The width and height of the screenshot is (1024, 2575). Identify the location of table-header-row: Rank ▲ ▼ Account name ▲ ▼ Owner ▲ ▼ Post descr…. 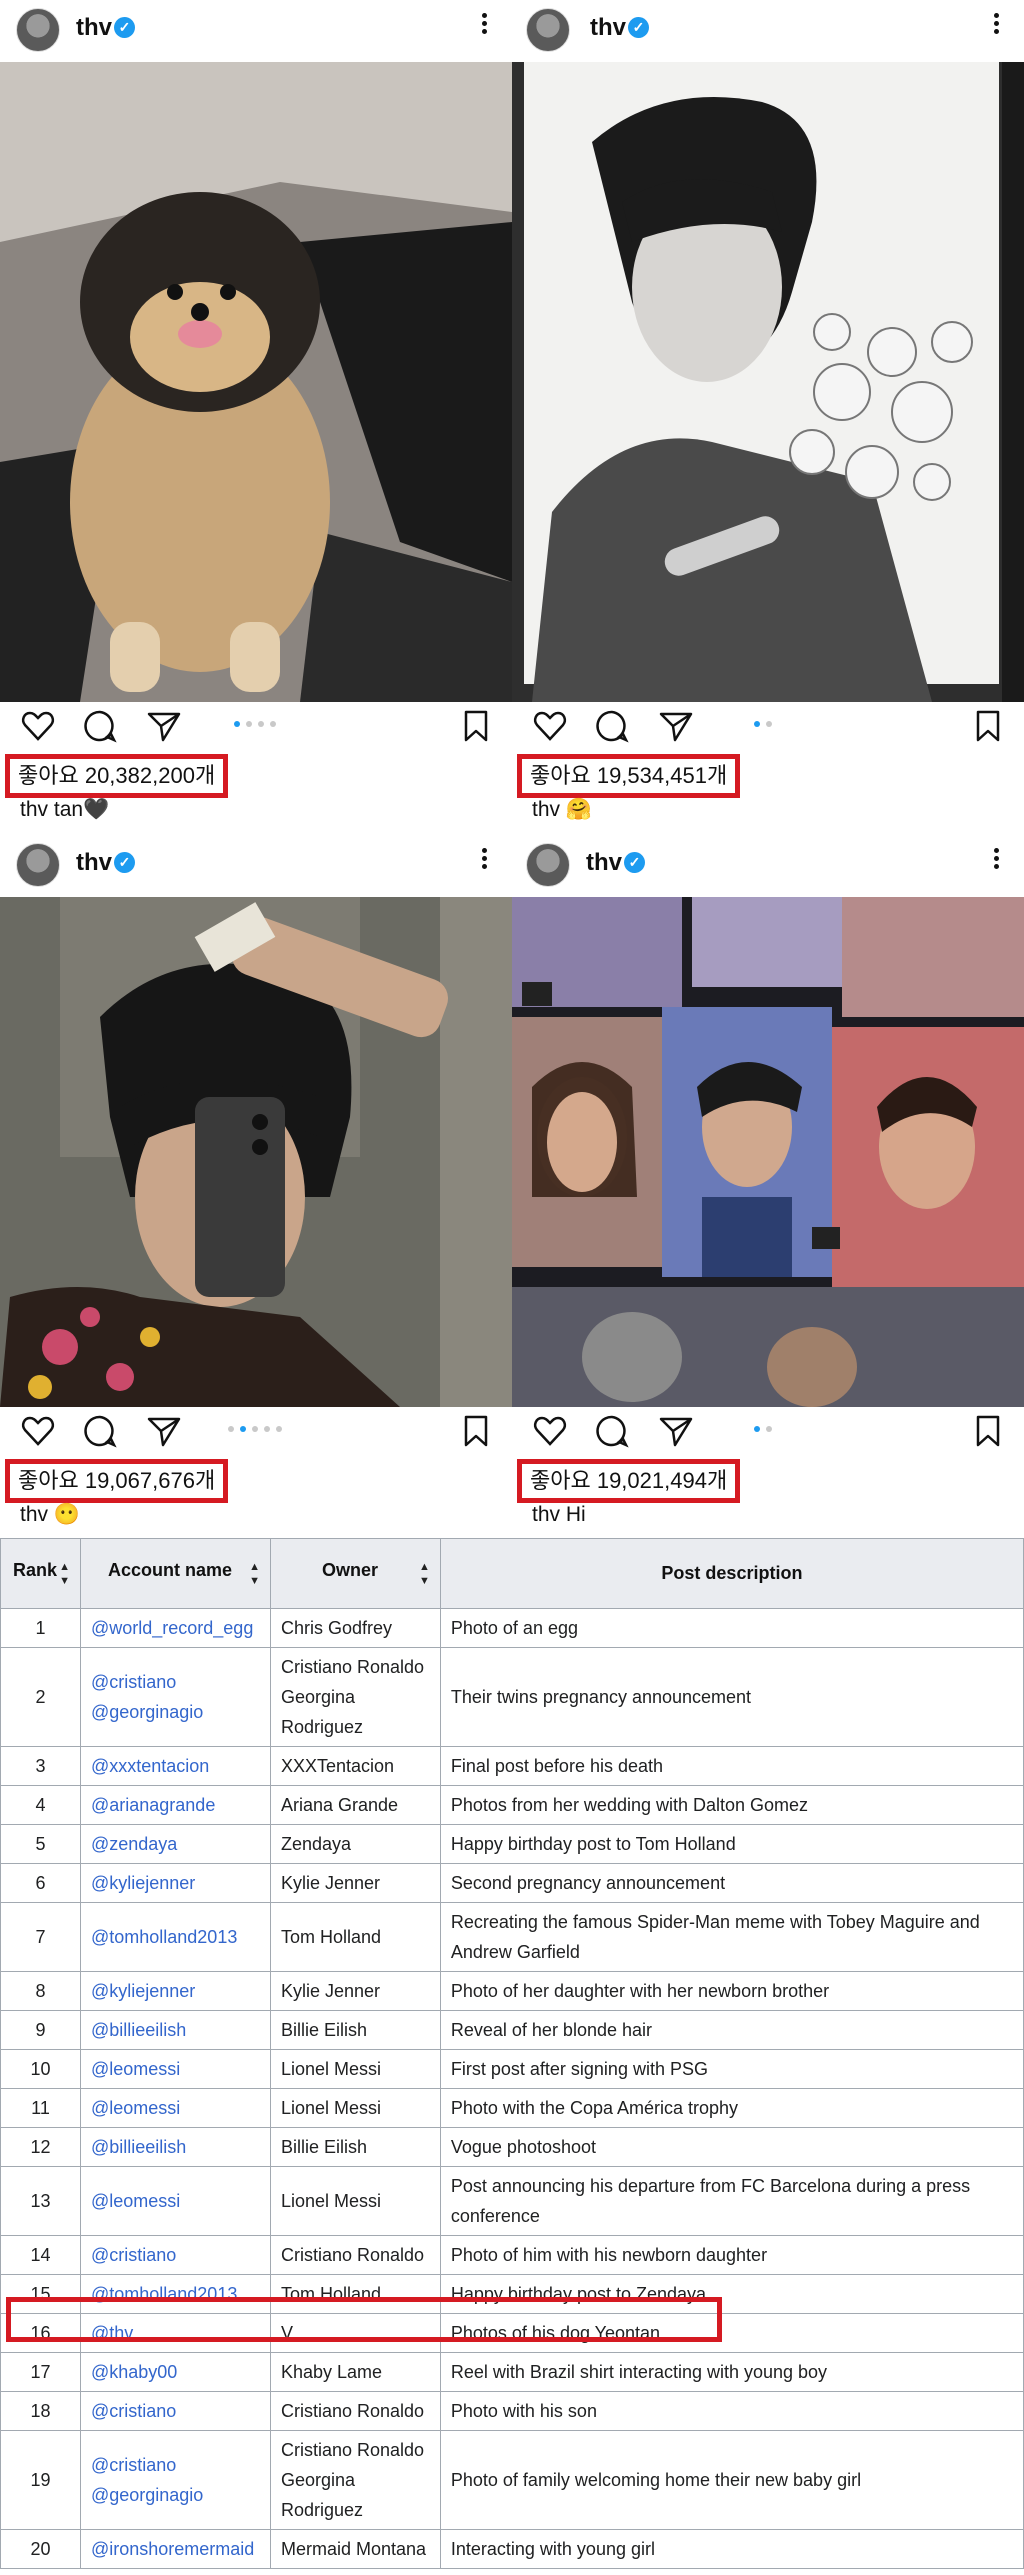
(512, 1573).